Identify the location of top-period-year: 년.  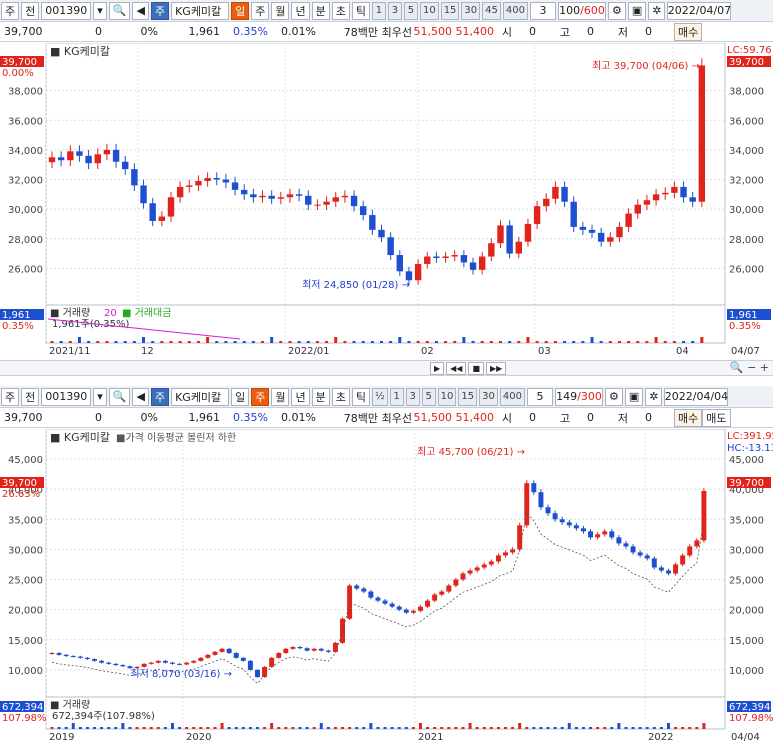
(300, 10).